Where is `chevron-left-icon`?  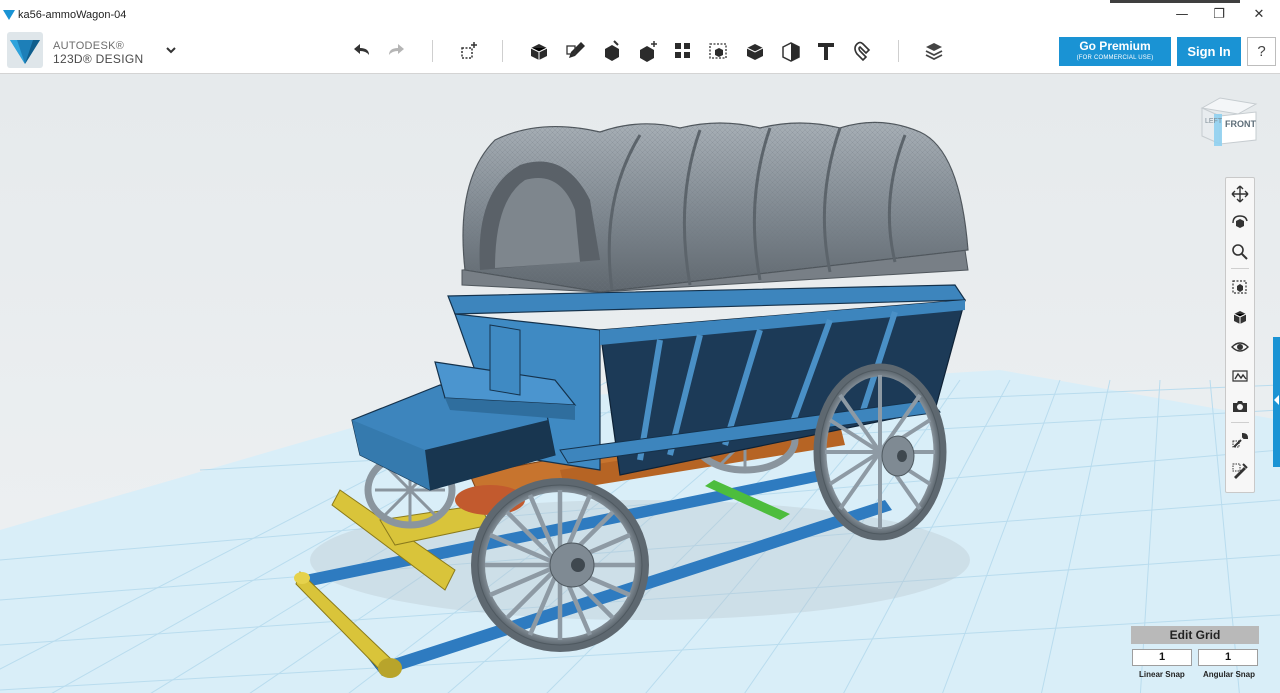 chevron-left-icon is located at coordinates (1276, 400).